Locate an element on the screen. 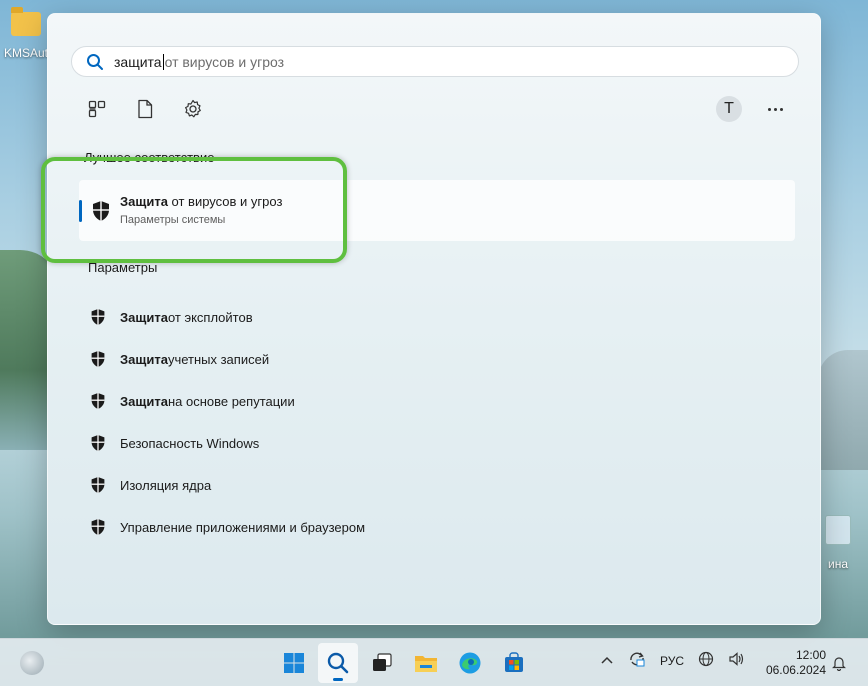  title-rest-part: от вирусов и угроз is located at coordinates (225, 201).